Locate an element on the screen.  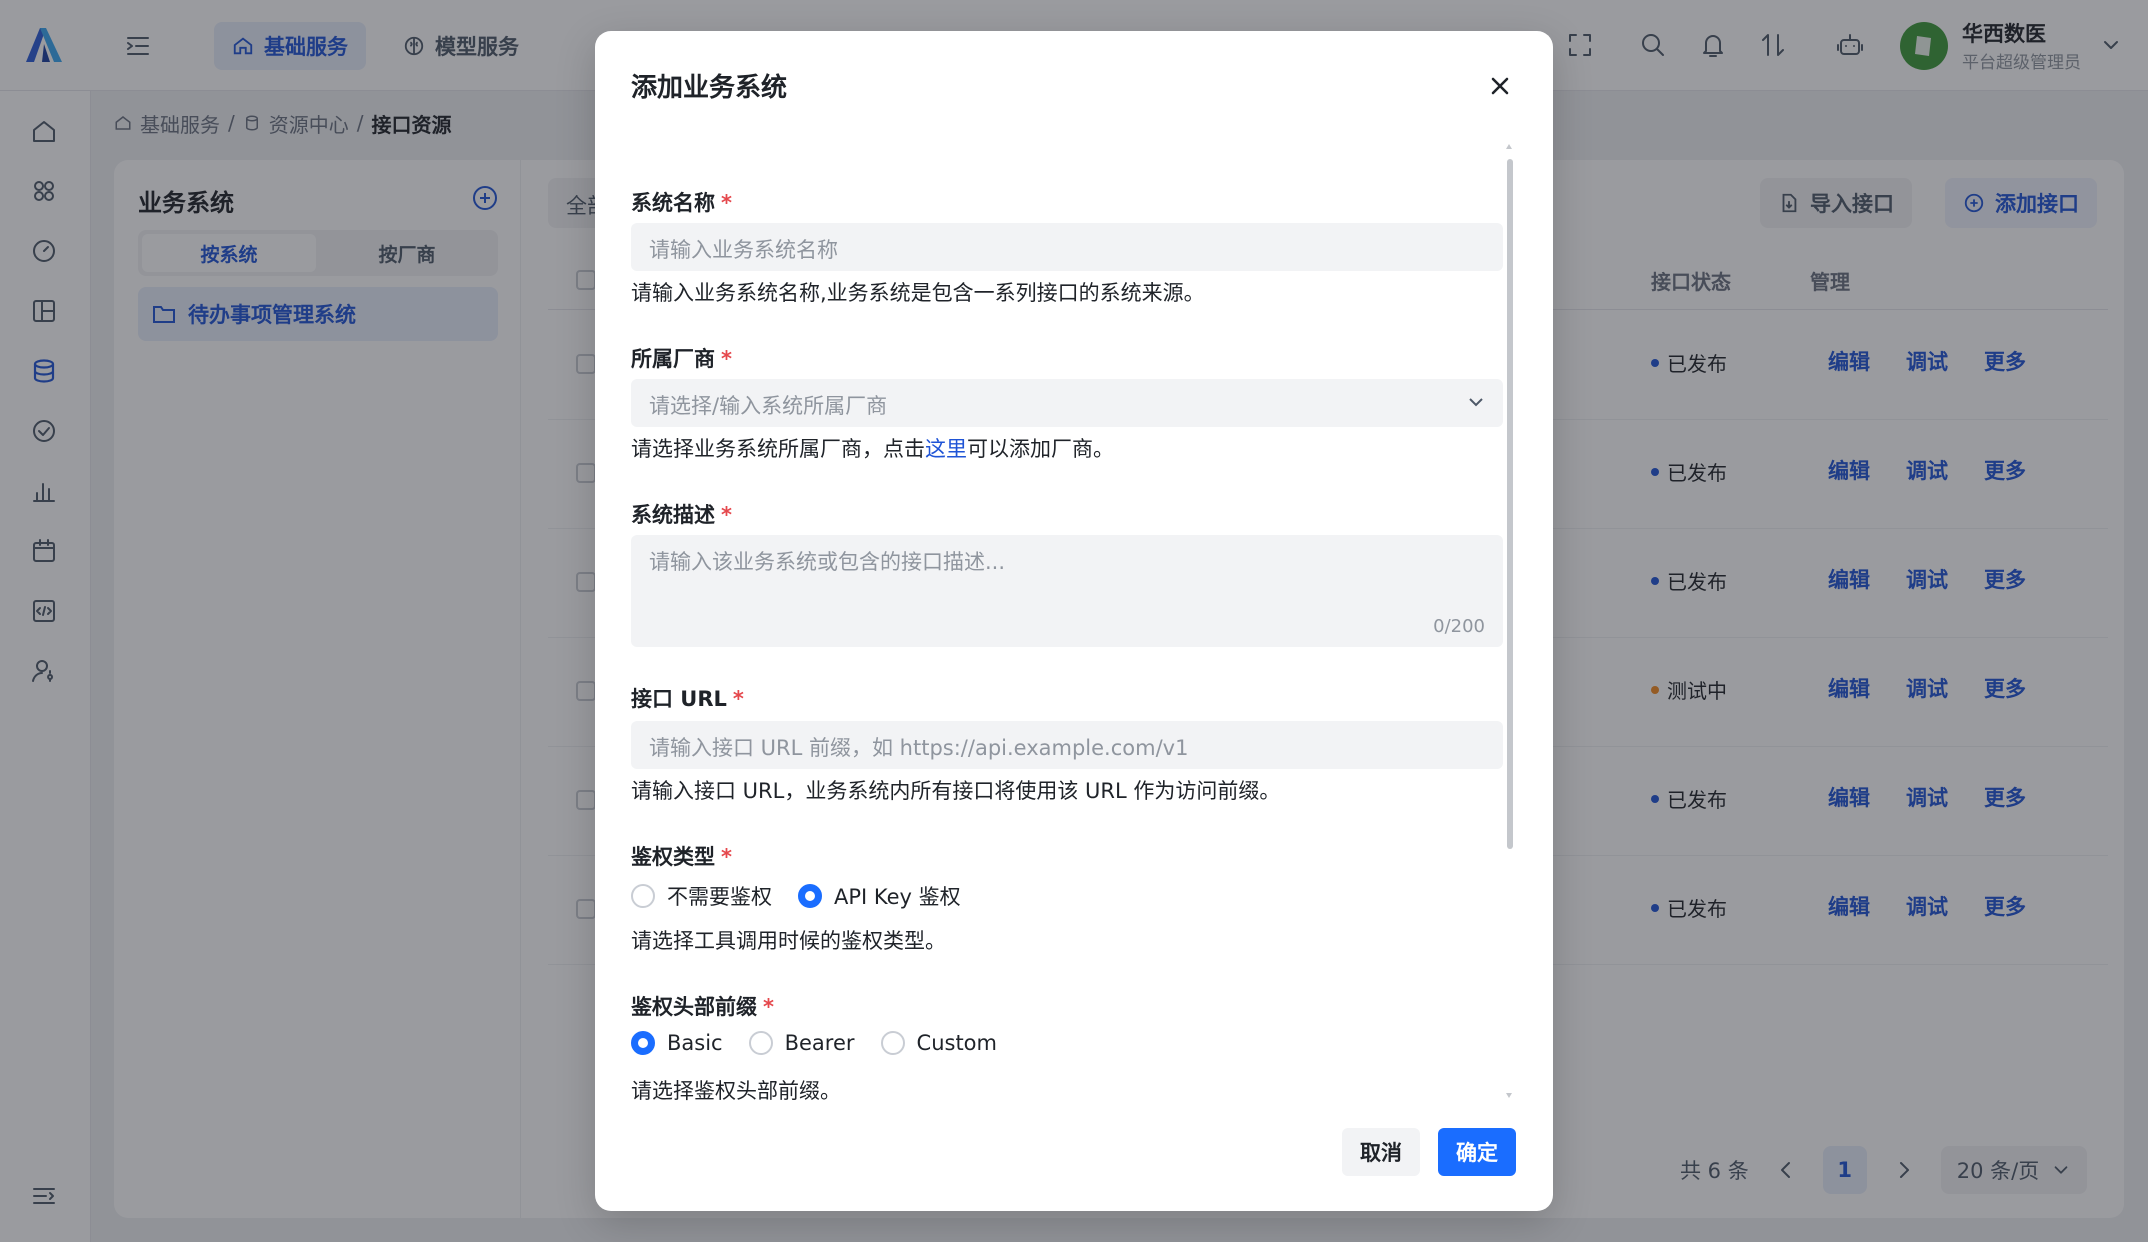
field-label-auth-type: 鉴权类型 * is located at coordinates (681, 857).